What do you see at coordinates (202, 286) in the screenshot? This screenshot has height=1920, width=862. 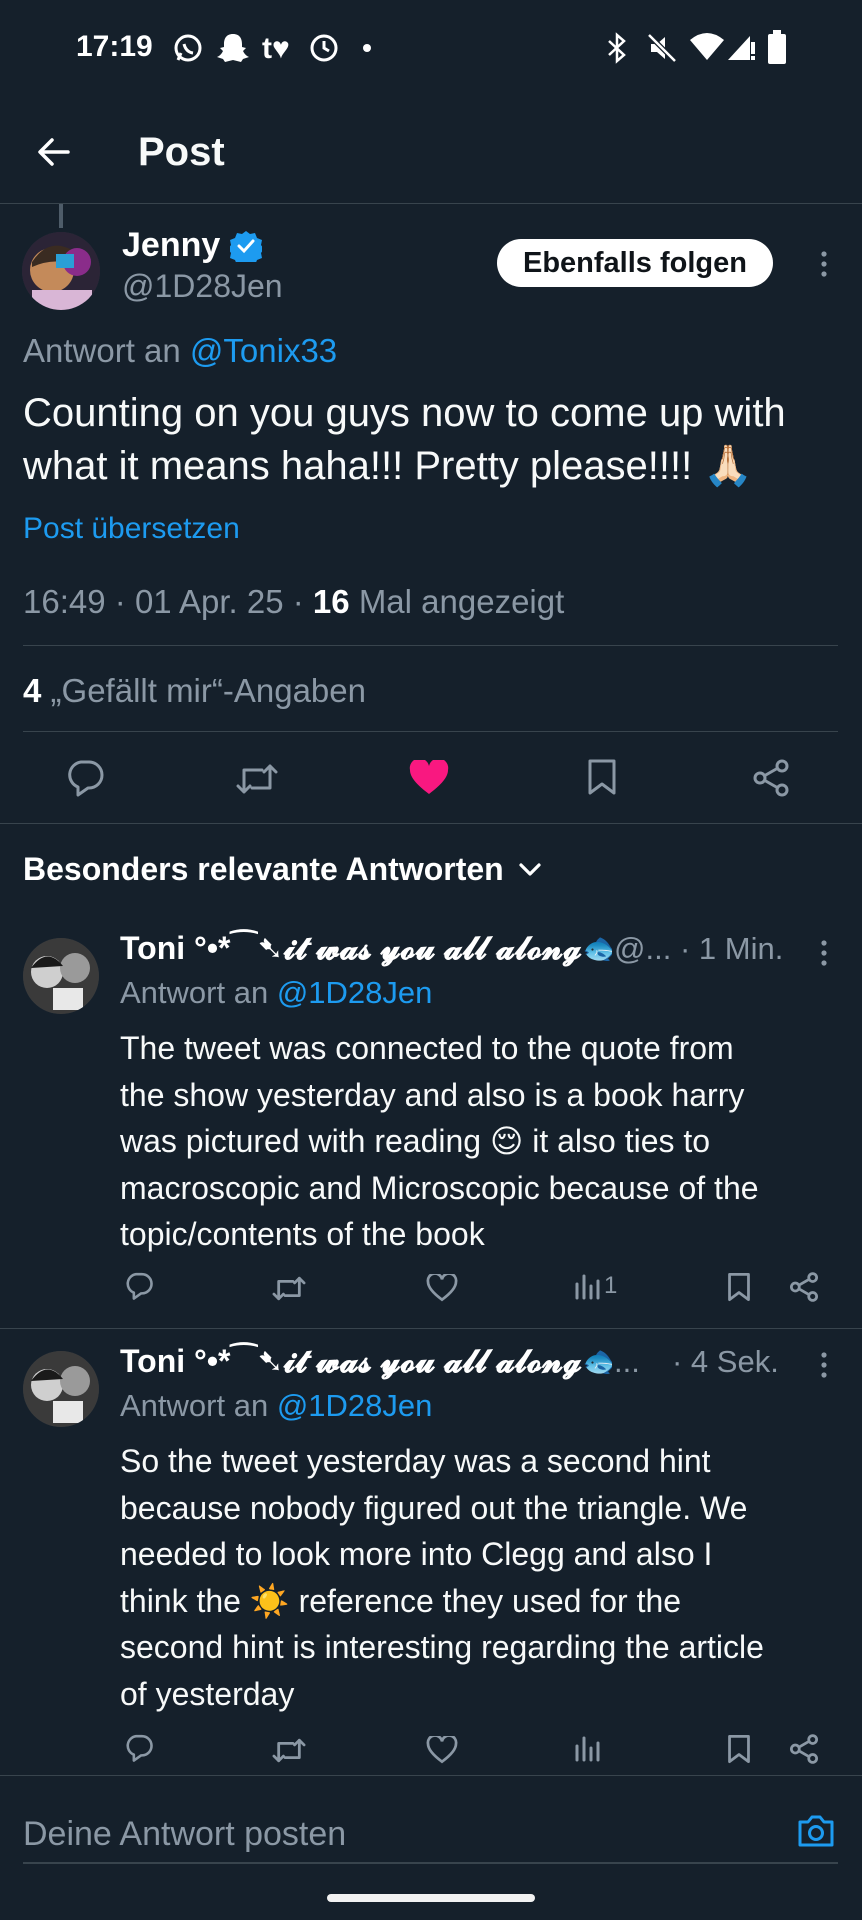 I see `author-handle: @1D28Jen` at bounding box center [202, 286].